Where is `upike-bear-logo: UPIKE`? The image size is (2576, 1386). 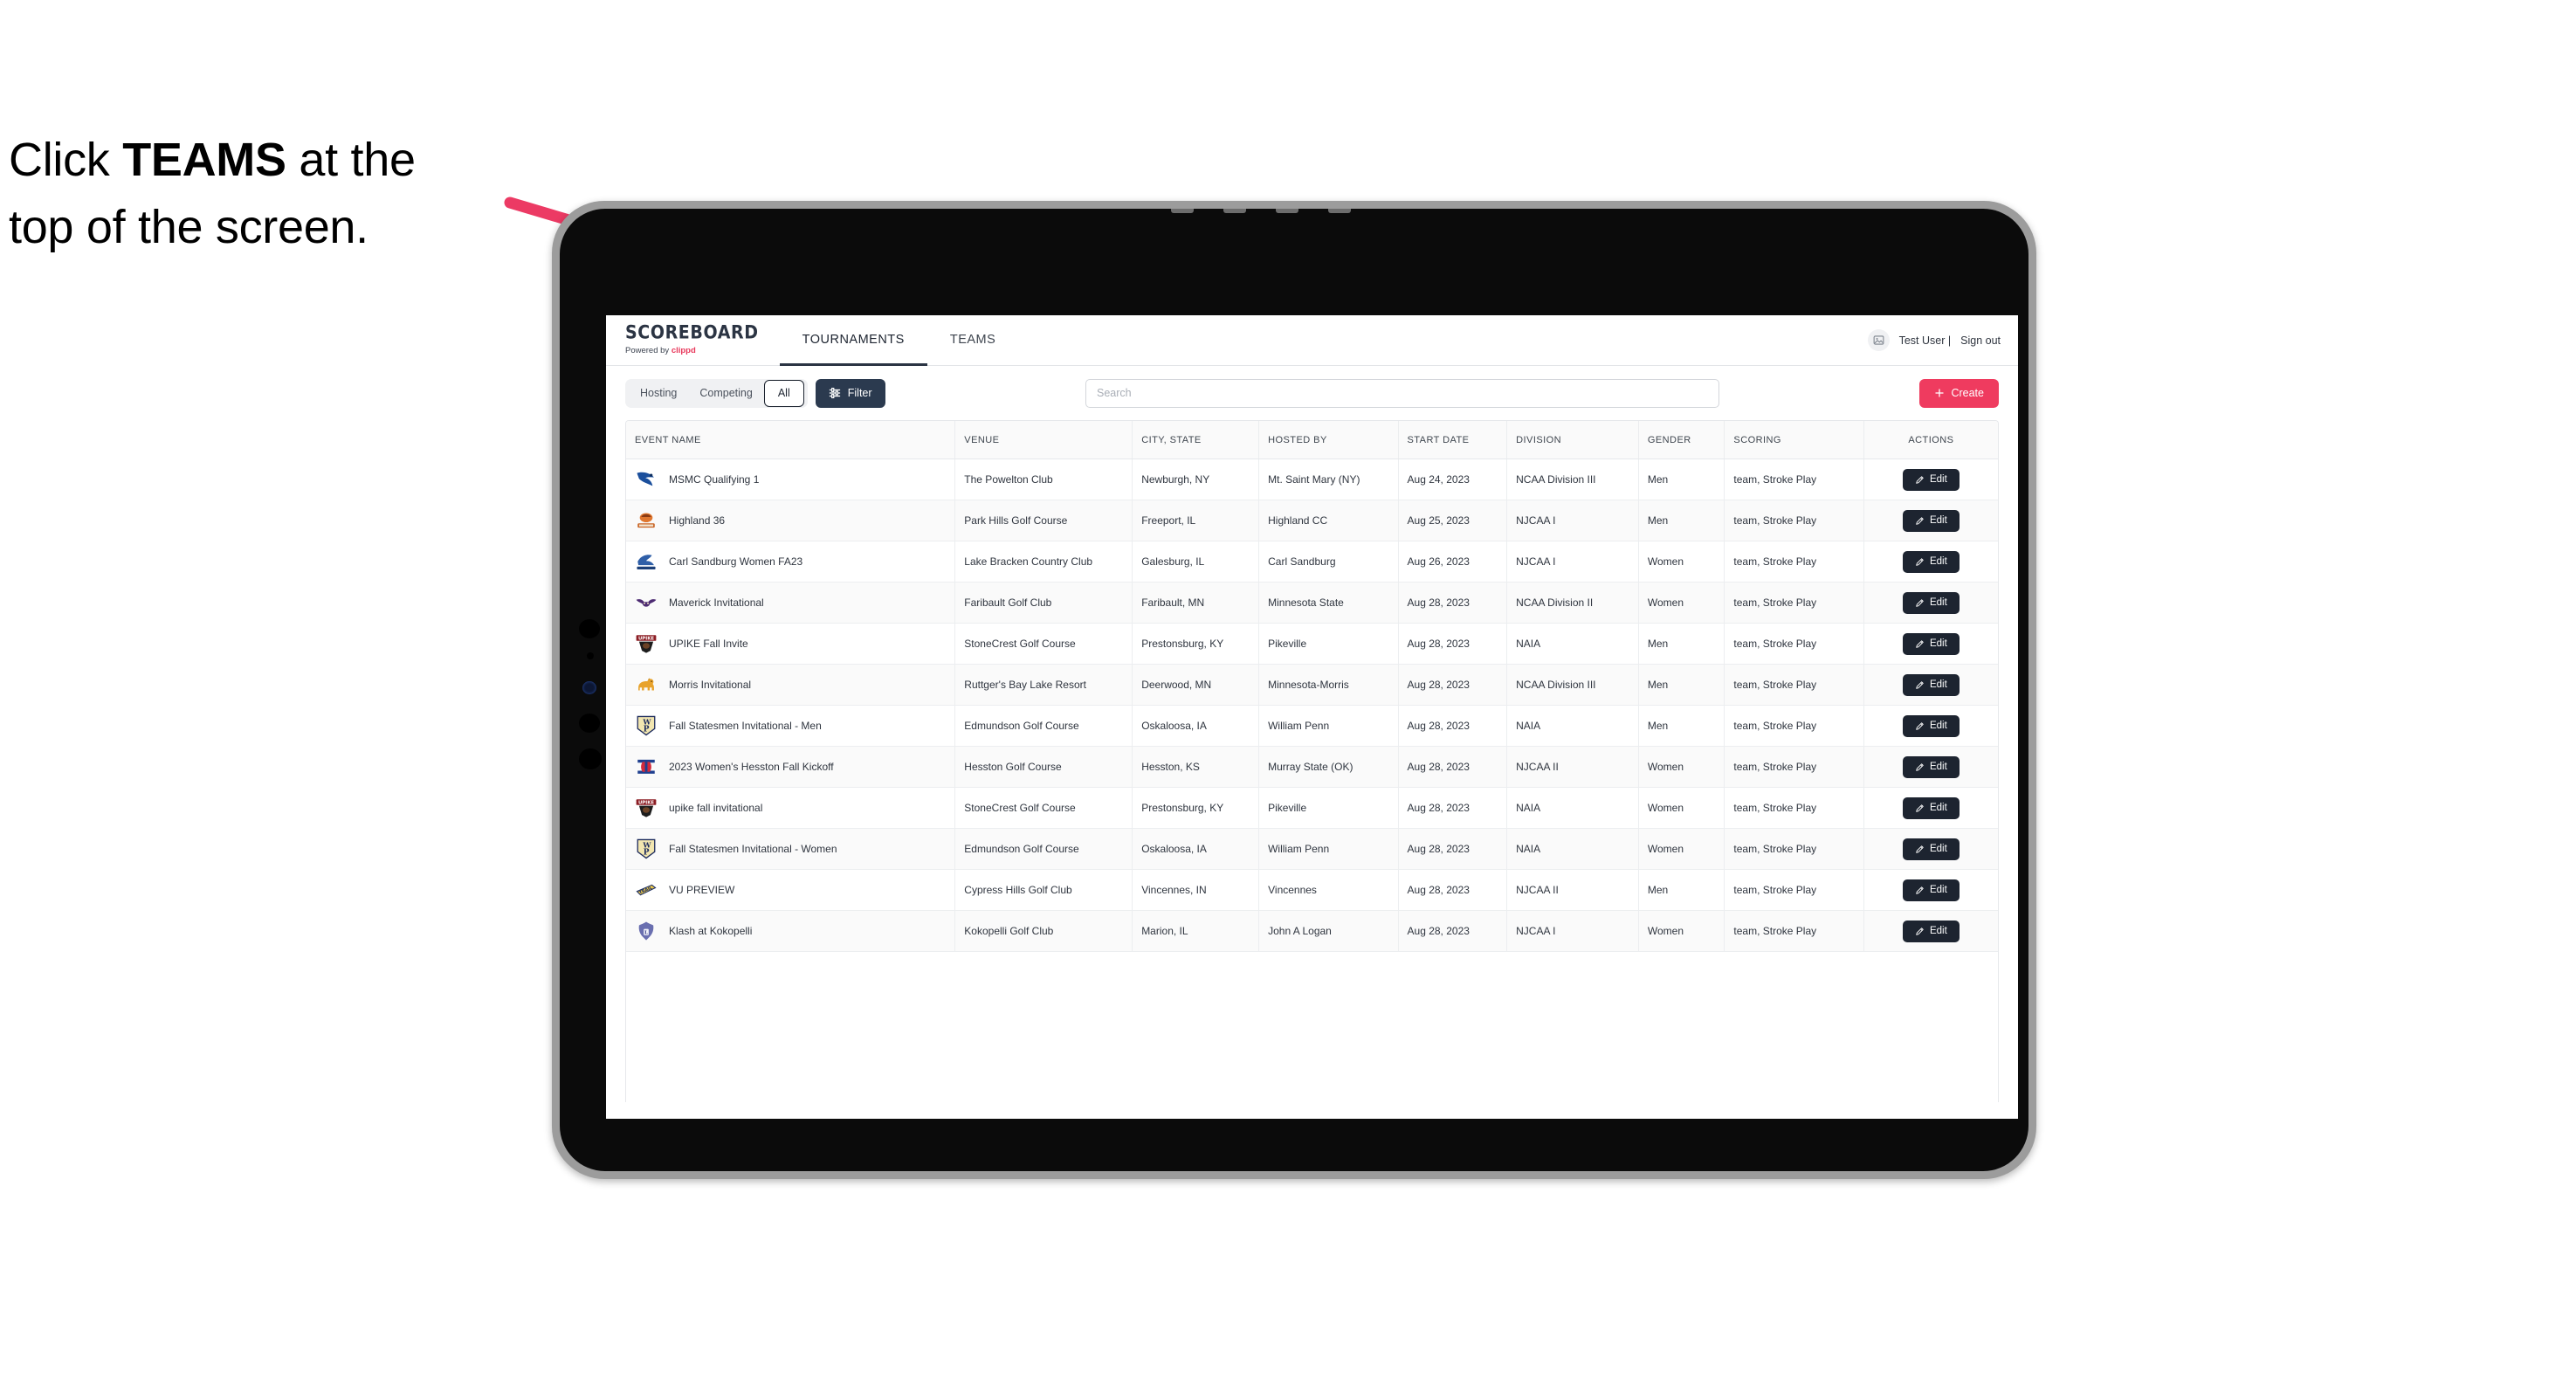
upike-bear-logo: UPIKE is located at coordinates (646, 643).